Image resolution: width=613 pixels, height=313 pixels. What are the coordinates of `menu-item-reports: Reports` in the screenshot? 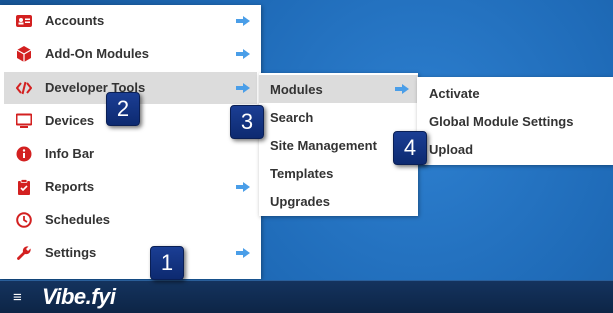 It's located at (130, 187).